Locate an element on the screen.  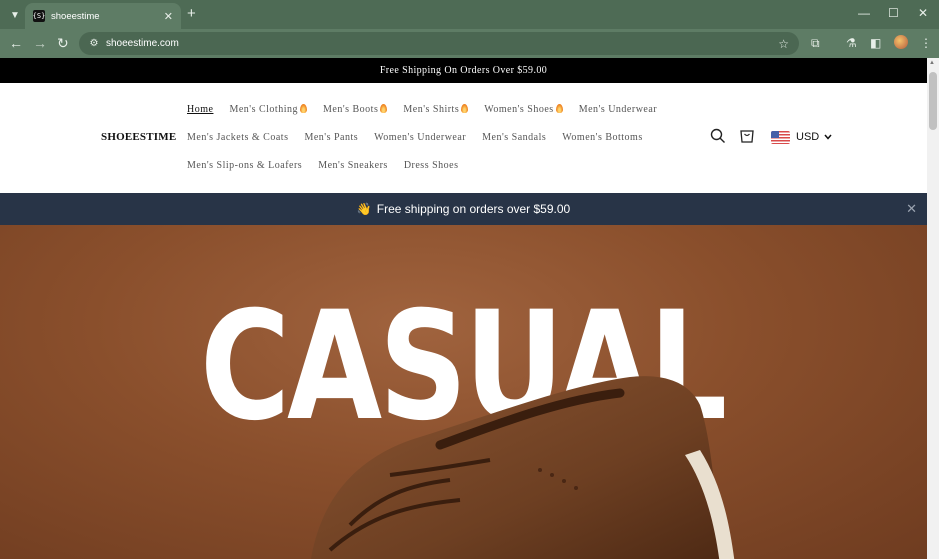
nav-link-label: Home is located at coordinates (200, 109).